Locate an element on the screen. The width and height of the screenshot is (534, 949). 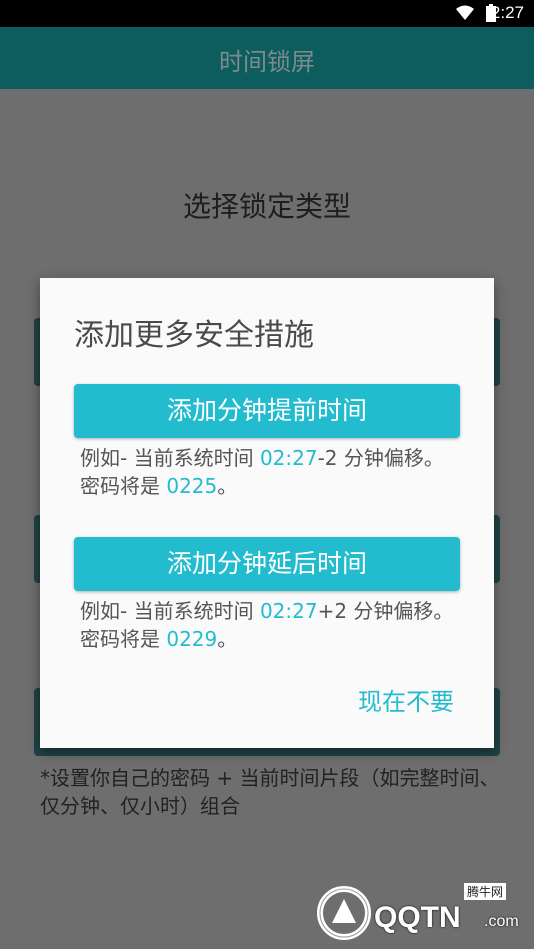
delay-example-text: 例如- 当前系统时间 02:27+2 分钟偏移。密码将是 0229。 is located at coordinates (267, 625).